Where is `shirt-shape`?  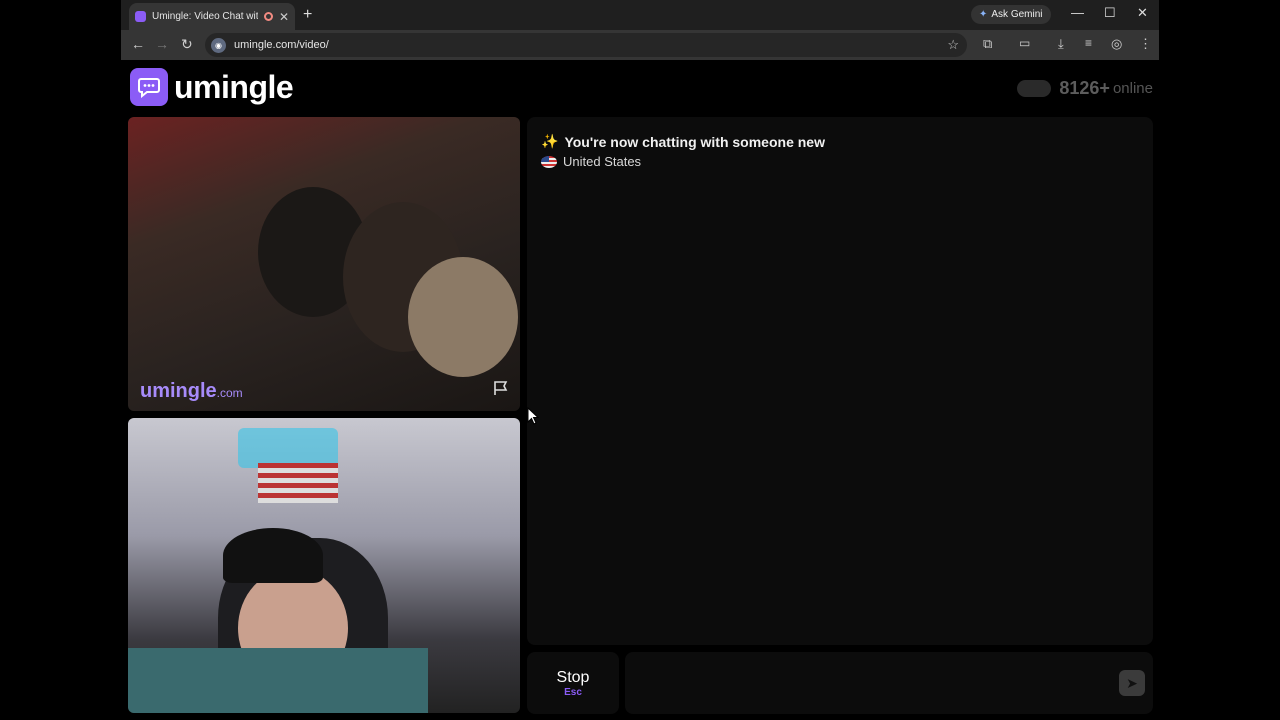 shirt-shape is located at coordinates (278, 680).